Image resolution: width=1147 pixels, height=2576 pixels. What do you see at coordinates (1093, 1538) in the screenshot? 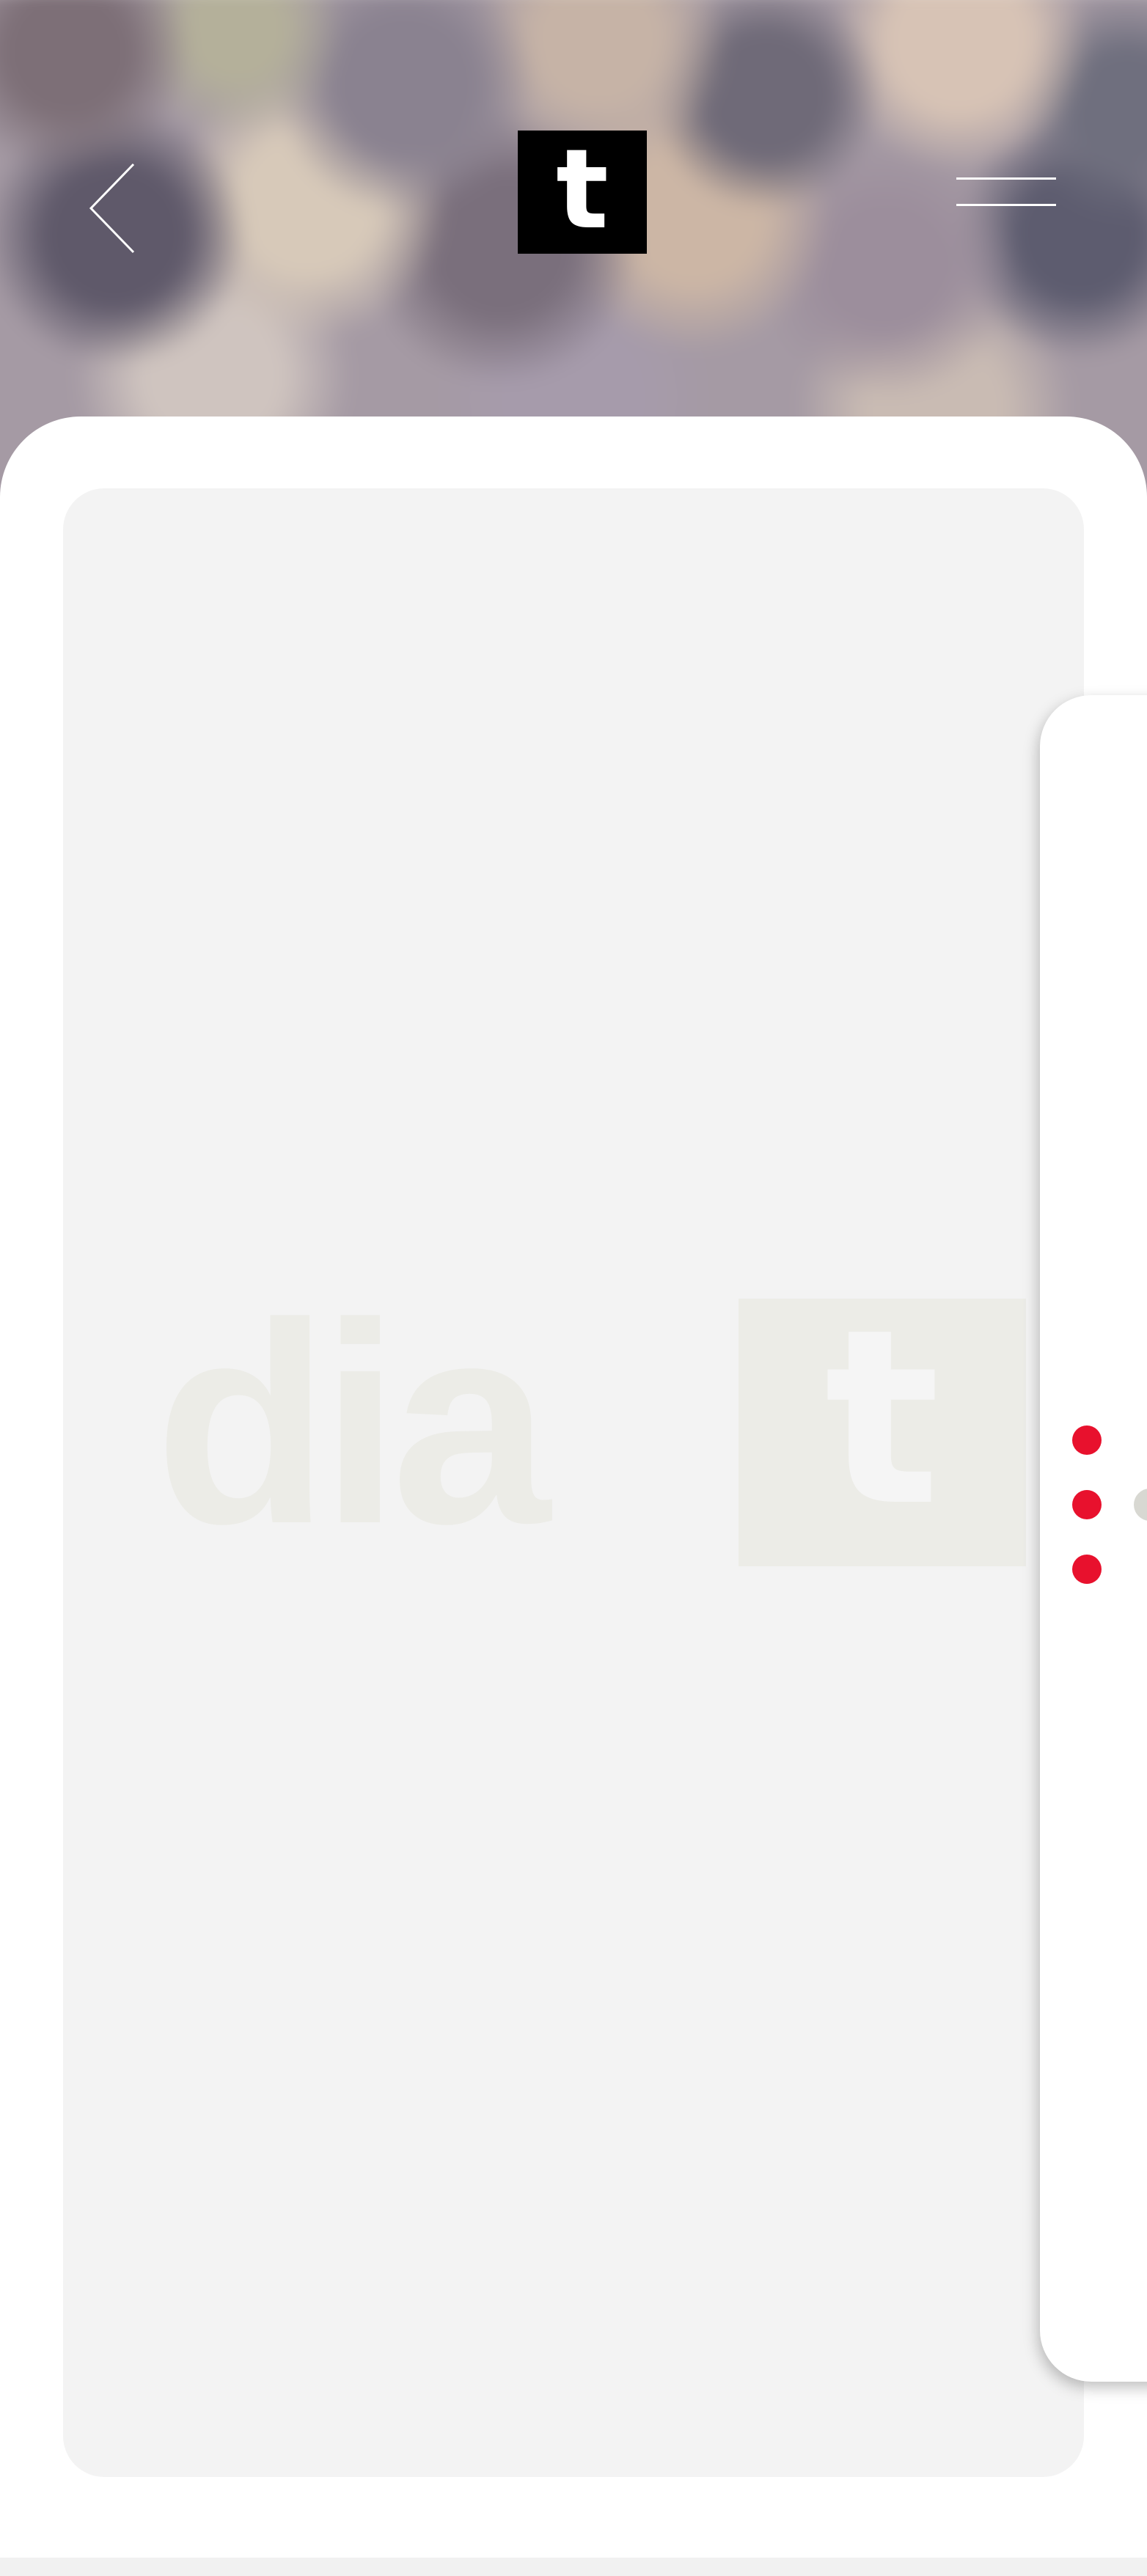
I see `side-drawer` at bounding box center [1093, 1538].